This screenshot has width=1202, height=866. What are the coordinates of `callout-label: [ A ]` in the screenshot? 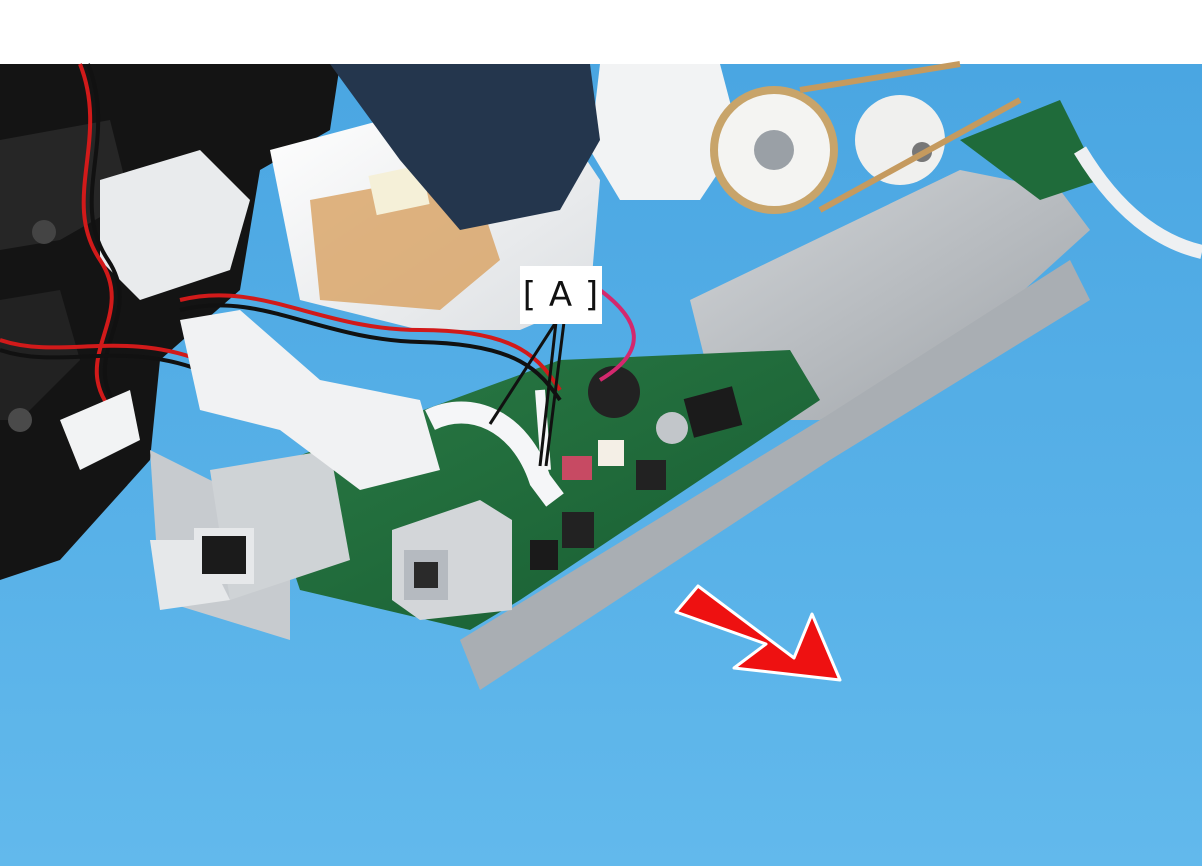 It's located at (561, 295).